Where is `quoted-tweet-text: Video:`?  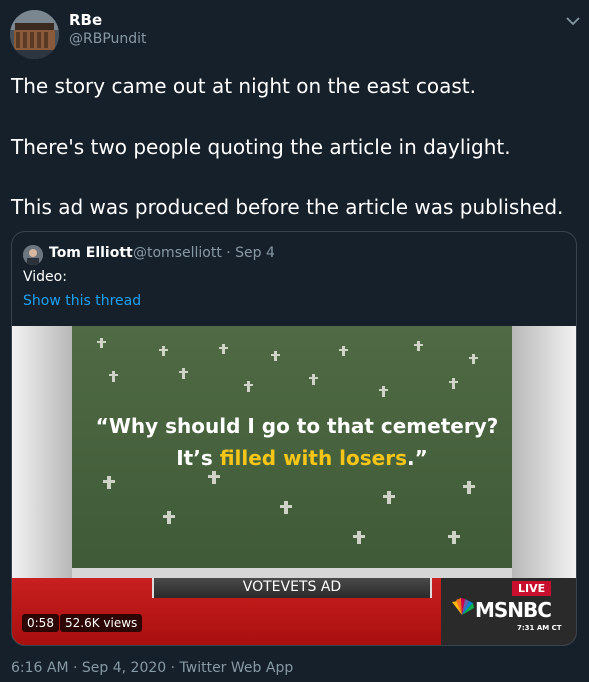
quoted-tweet-text: Video: is located at coordinates (45, 277).